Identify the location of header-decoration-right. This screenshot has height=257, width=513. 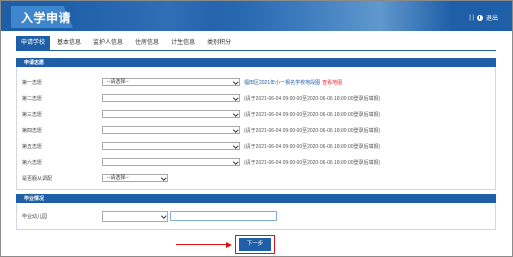
(332, 16).